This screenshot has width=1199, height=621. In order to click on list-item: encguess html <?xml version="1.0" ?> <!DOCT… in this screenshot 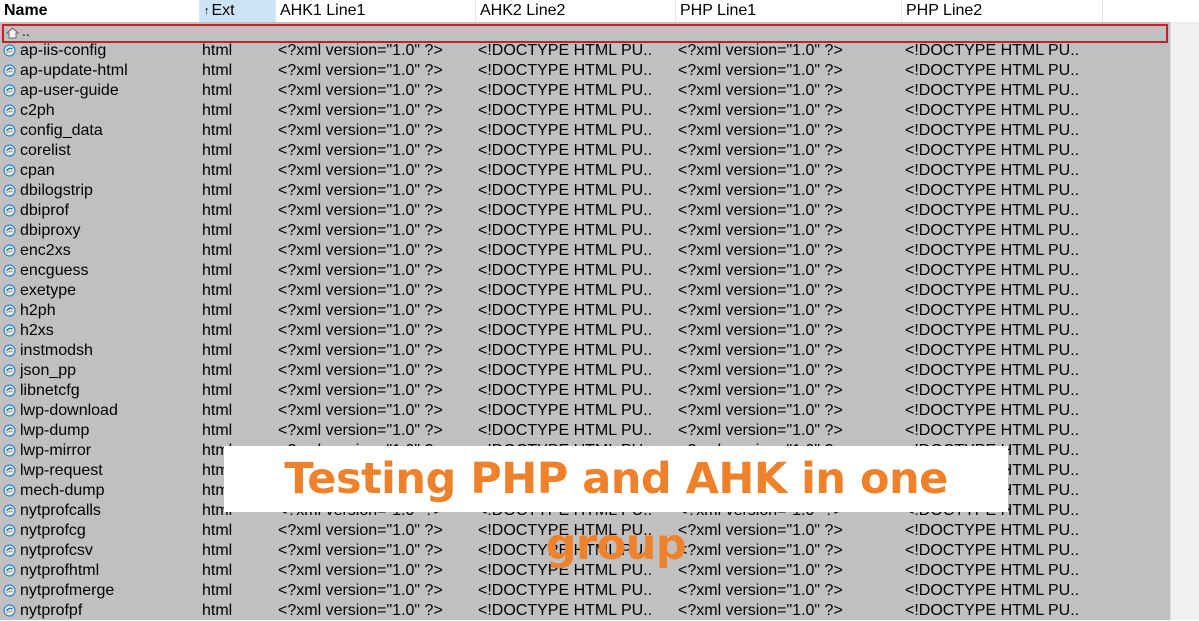, I will do `click(585, 271)`.